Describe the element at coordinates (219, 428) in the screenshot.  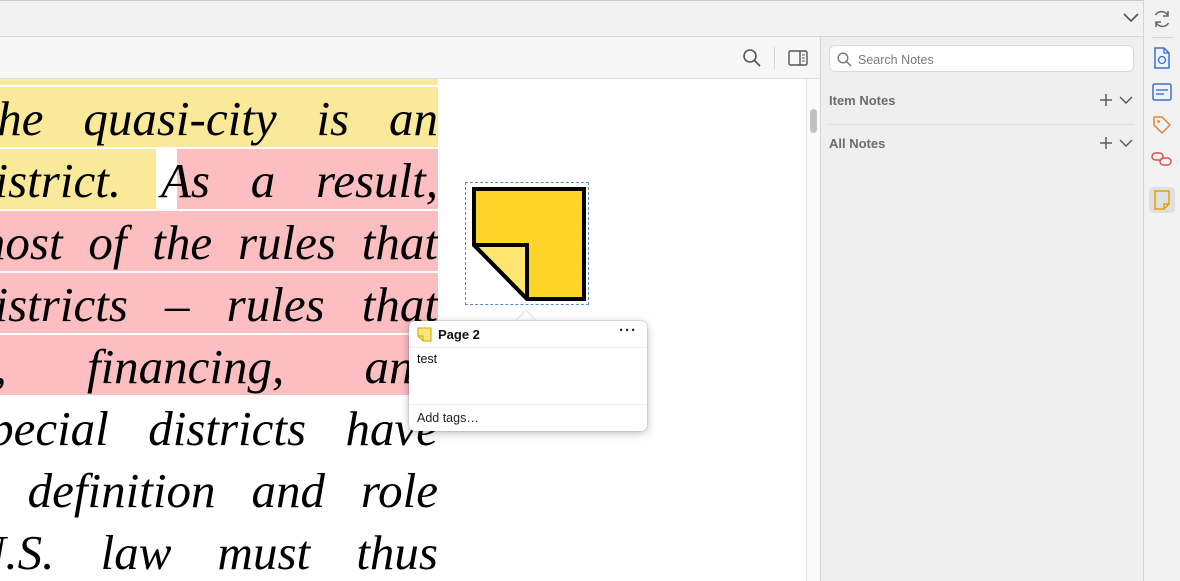
I see `page-text-line: special districts have` at that location.